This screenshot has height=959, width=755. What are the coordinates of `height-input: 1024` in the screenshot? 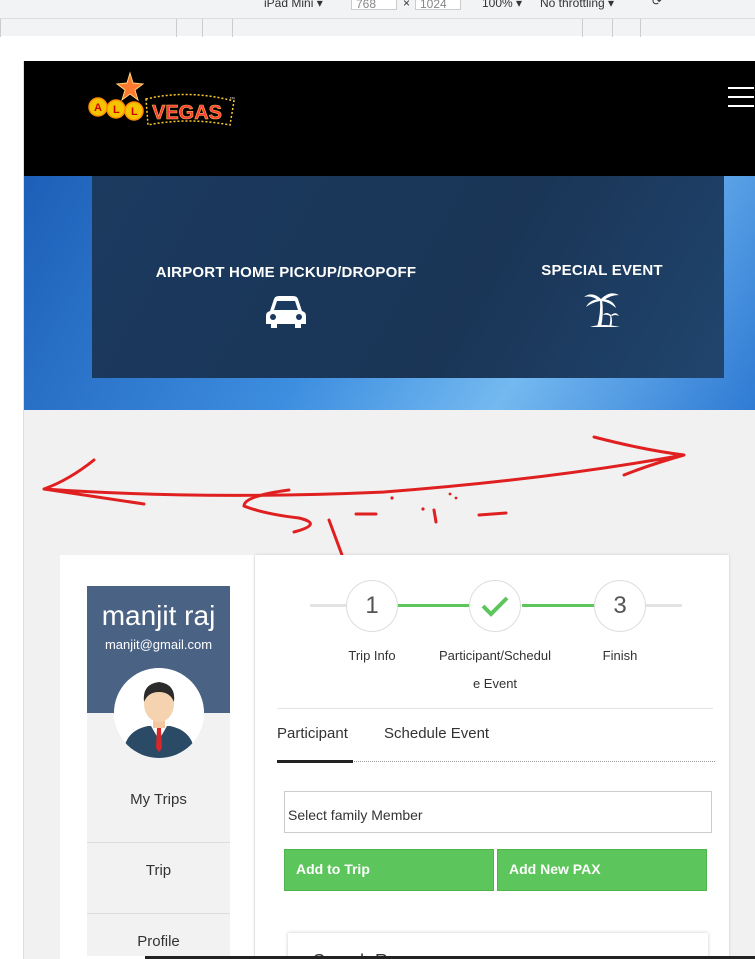 It's located at (438, 5).